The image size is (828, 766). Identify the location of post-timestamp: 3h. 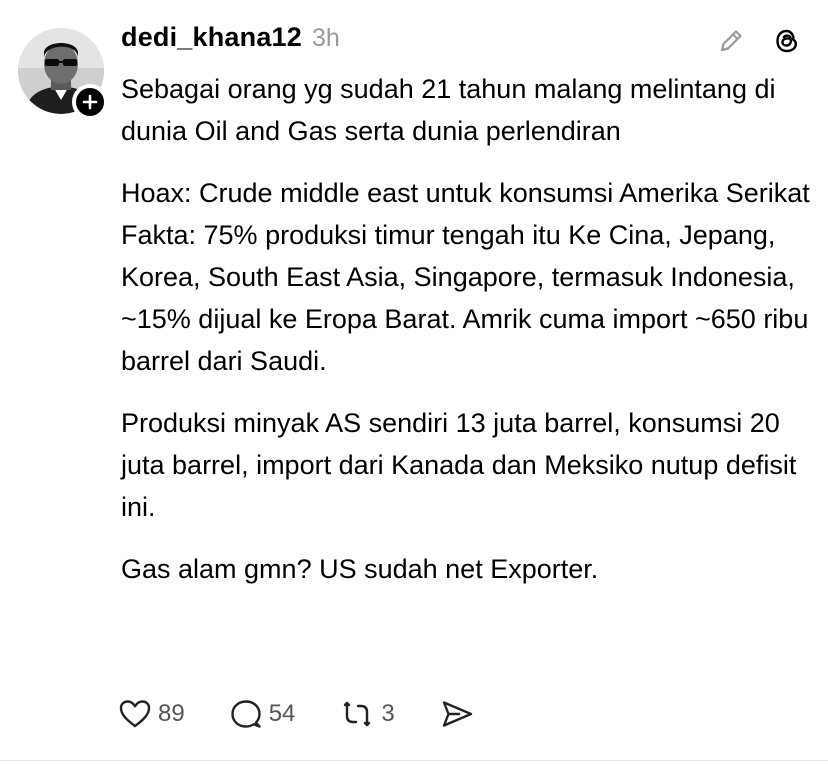
(326, 38).